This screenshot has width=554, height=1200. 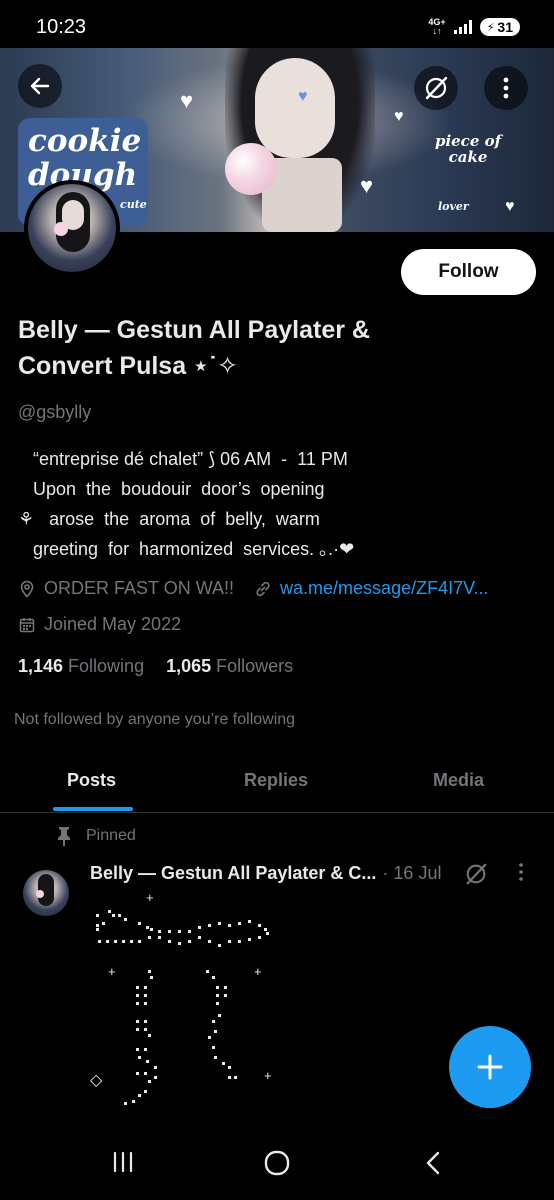 I want to click on home-button, so click(x=277, y=1165).